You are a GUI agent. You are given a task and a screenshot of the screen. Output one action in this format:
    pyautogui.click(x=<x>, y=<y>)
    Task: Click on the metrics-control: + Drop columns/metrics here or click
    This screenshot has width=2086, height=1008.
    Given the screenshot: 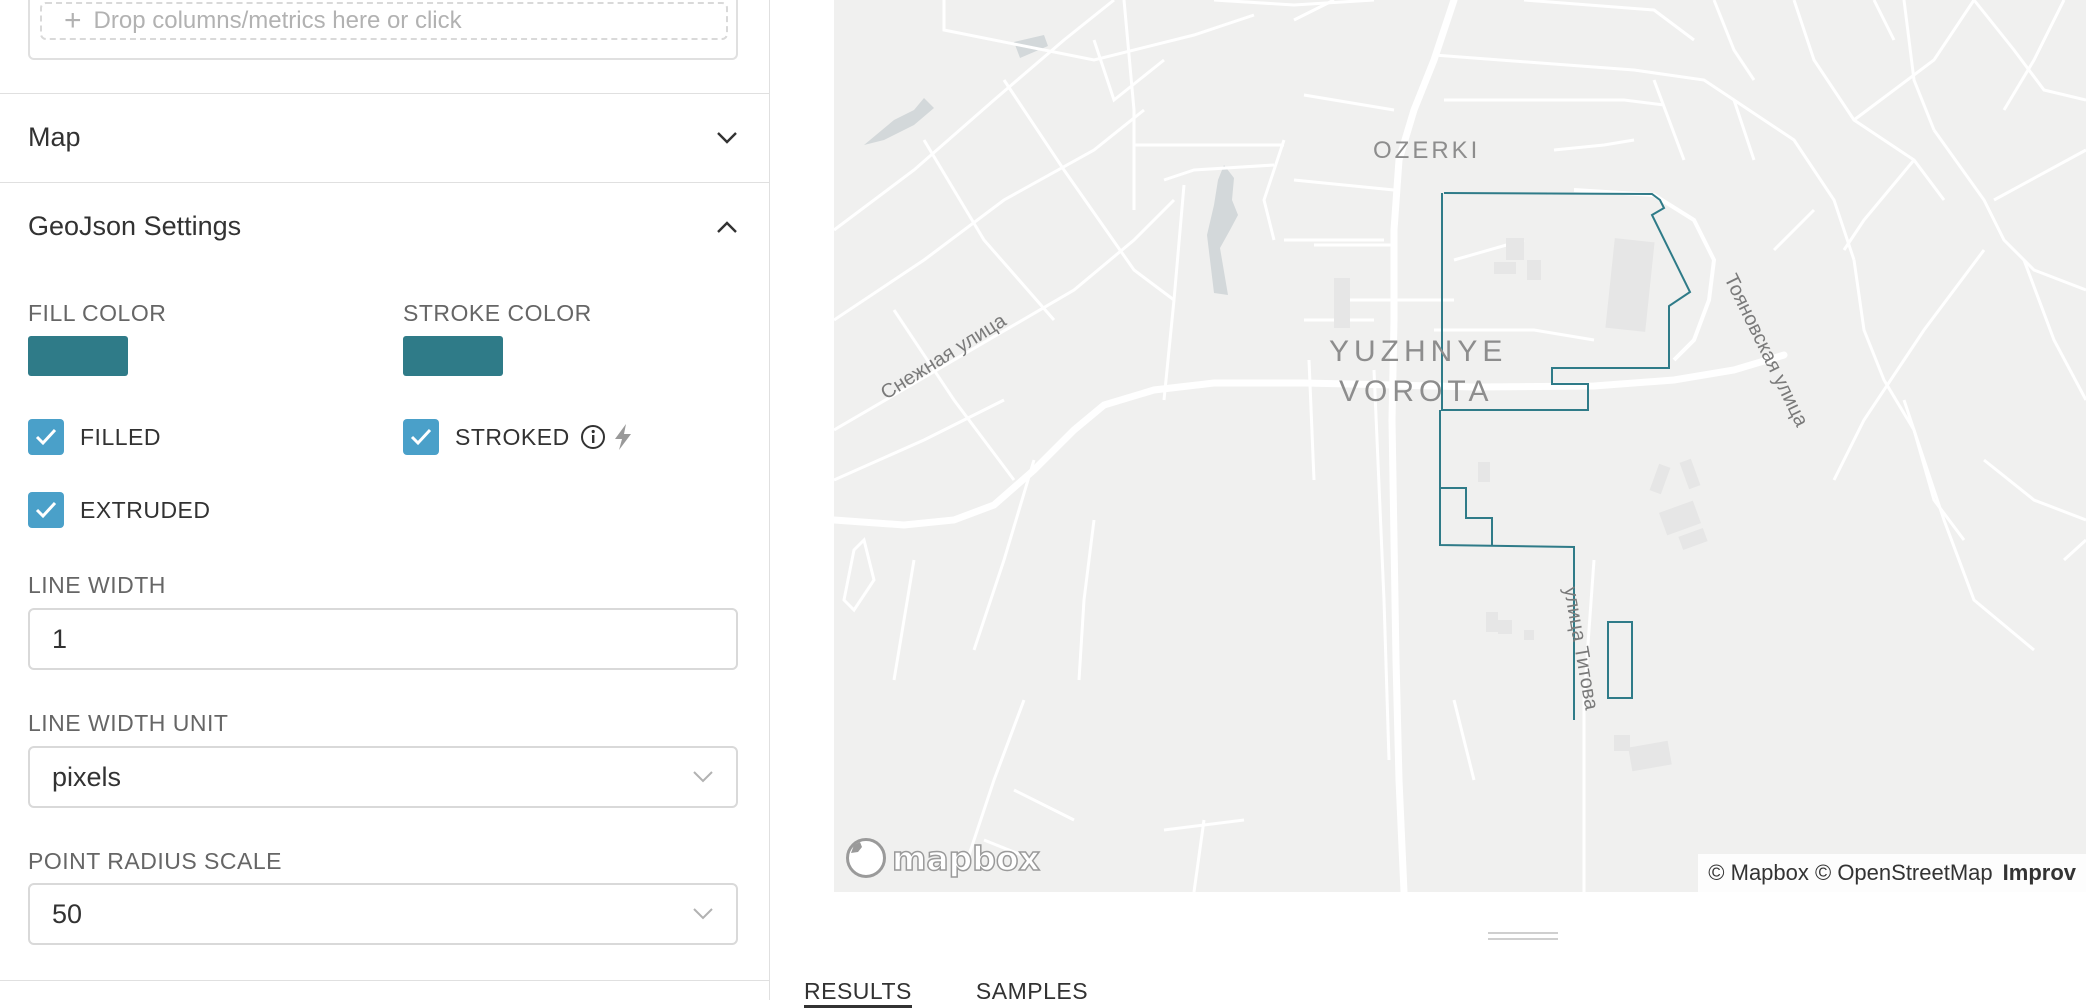 What is the action you would take?
    pyautogui.click(x=383, y=30)
    